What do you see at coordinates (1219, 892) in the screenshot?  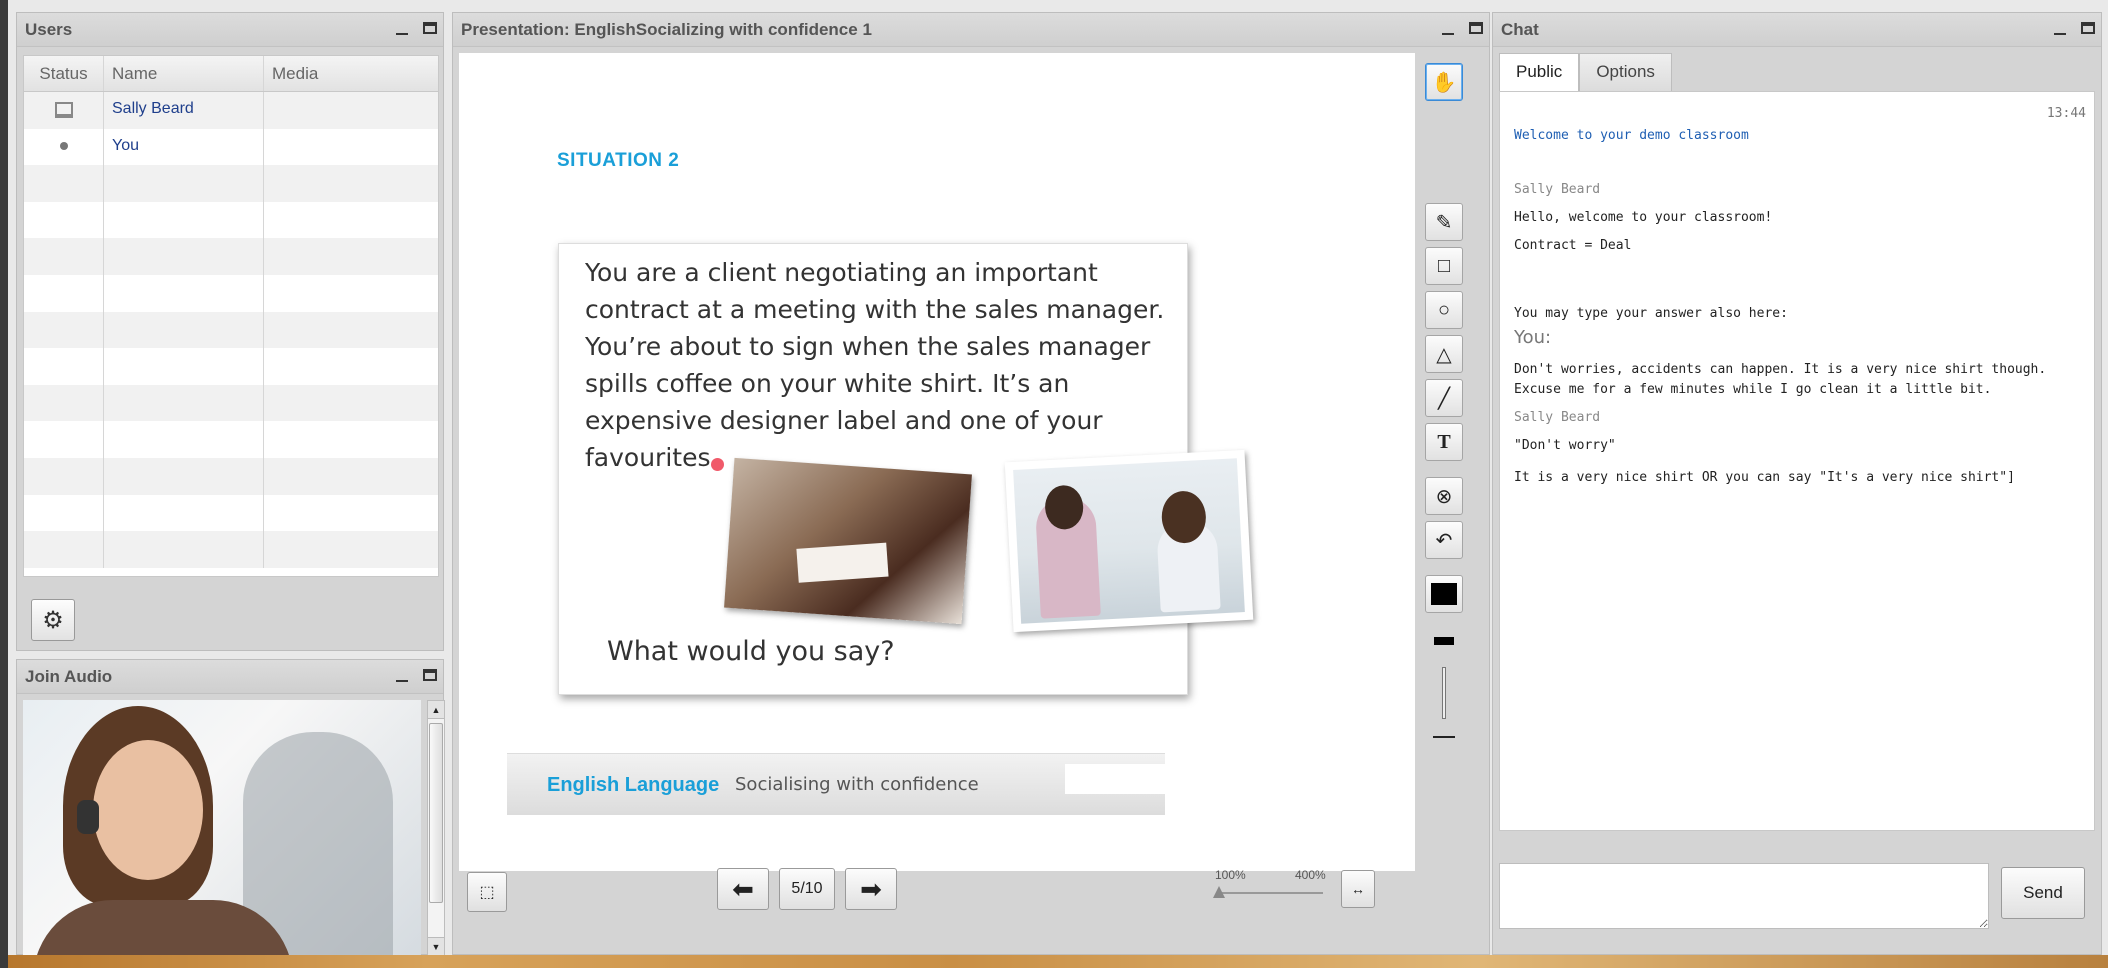 I see `zoom-slider-thumb` at bounding box center [1219, 892].